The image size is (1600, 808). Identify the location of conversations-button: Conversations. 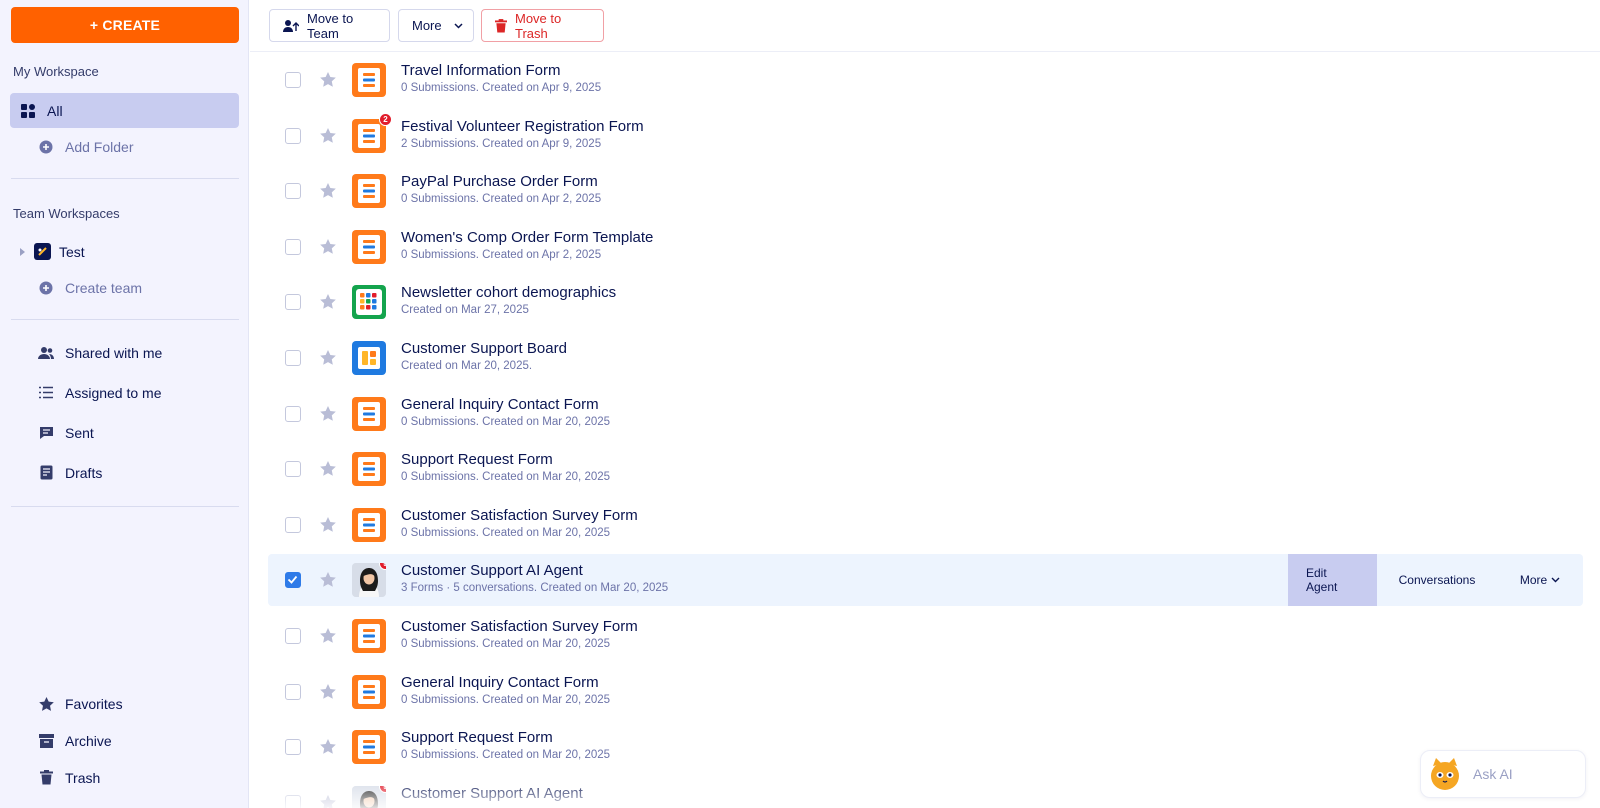
(1437, 580).